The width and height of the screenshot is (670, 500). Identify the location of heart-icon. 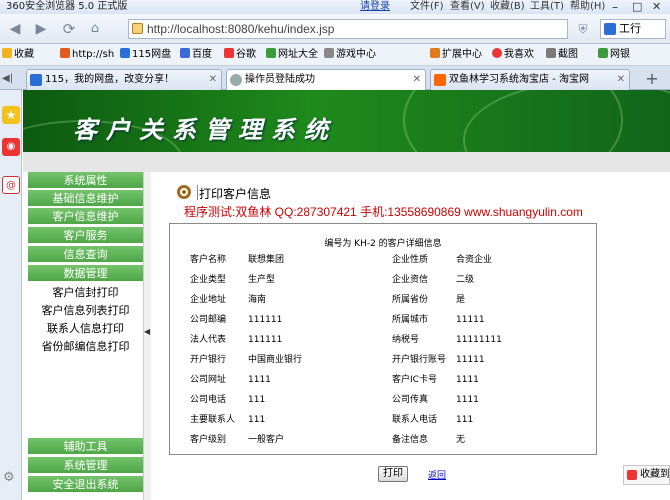
(497, 53).